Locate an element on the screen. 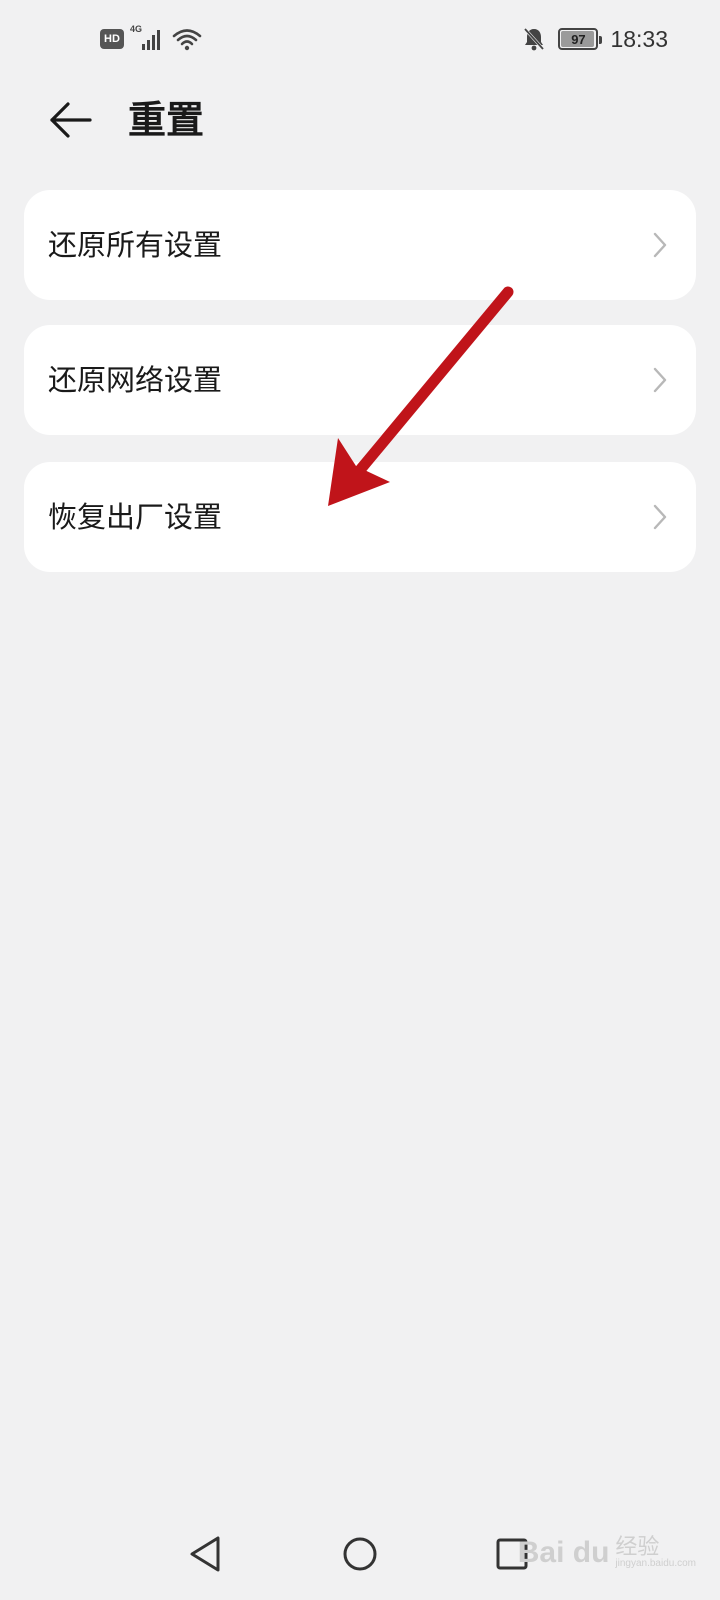 Image resolution: width=720 pixels, height=1600 pixels. battery-tip is located at coordinates (601, 40).